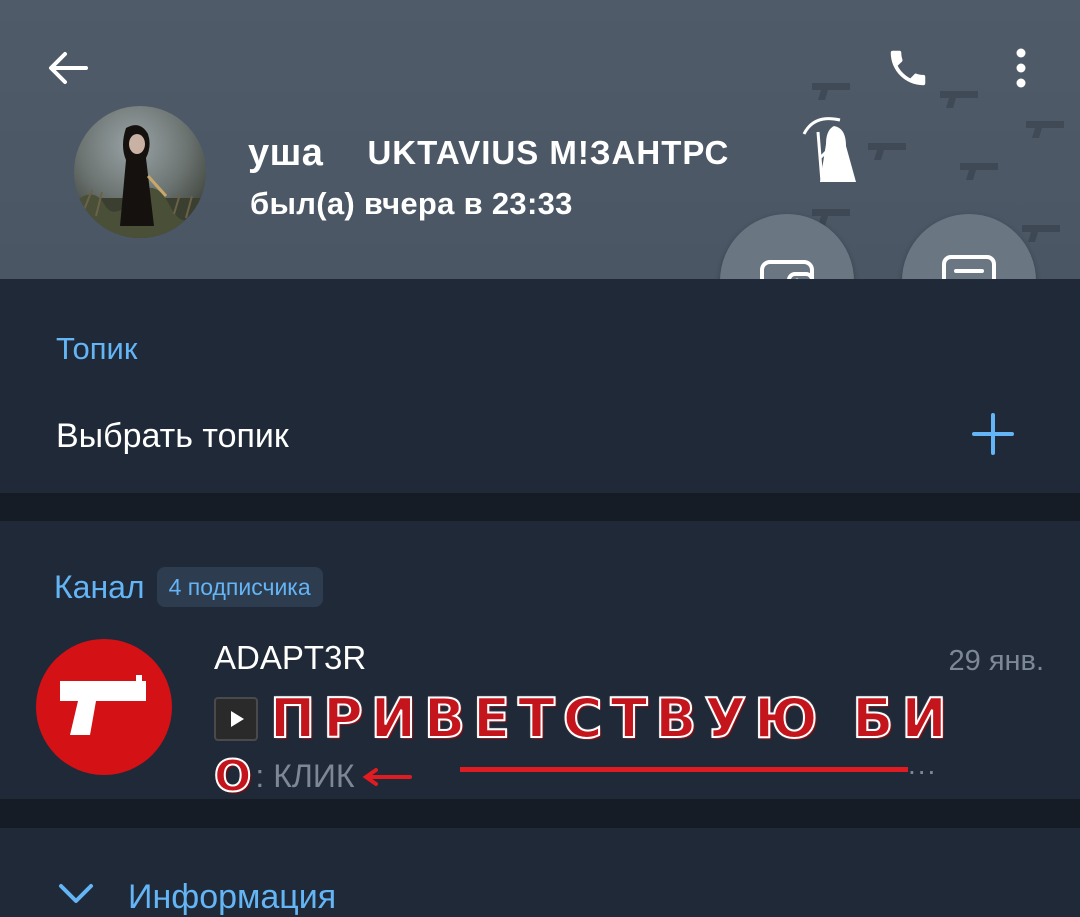 The width and height of the screenshot is (1080, 917). I want to click on arrow-left-icon, so click(68, 68).